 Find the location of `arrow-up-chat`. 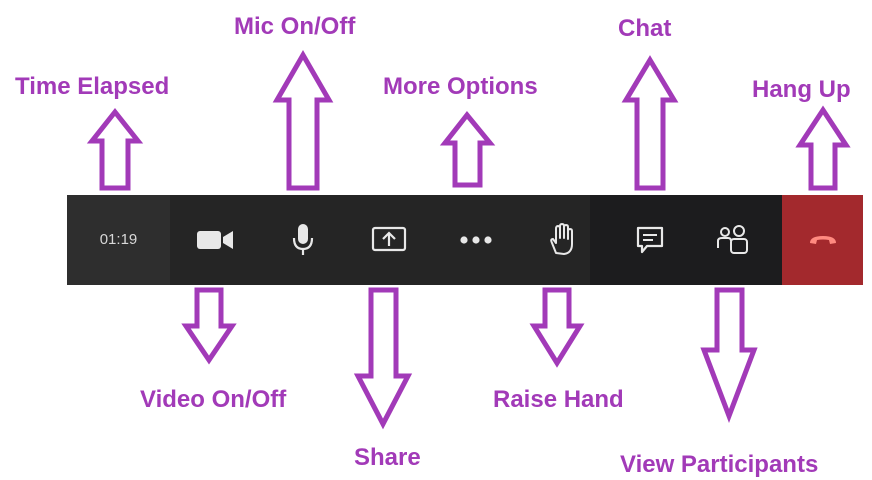

arrow-up-chat is located at coordinates (650, 123).